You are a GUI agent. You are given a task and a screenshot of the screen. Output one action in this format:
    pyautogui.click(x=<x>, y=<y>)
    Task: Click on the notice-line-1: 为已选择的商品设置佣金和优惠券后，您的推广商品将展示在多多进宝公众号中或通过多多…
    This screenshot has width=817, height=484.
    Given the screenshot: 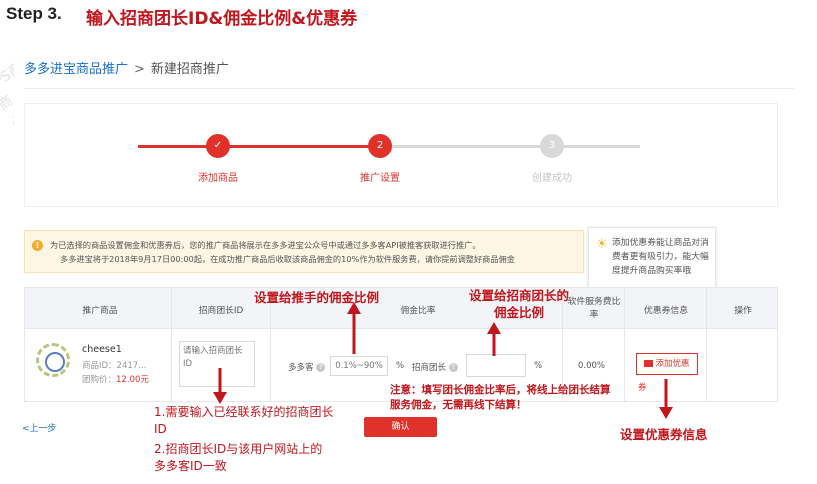 What is the action you would take?
    pyautogui.click(x=265, y=245)
    